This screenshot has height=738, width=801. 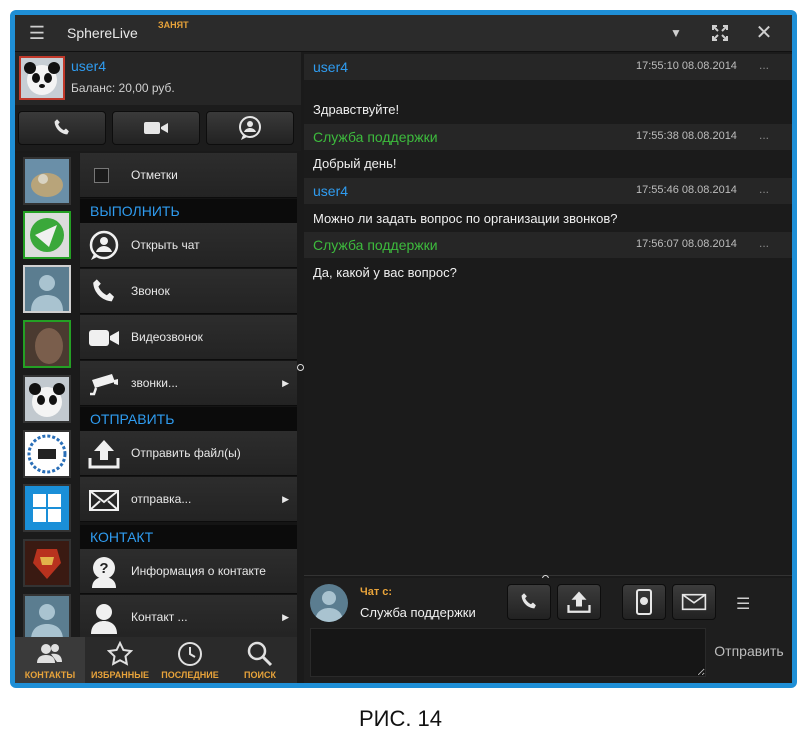 I want to click on message-text: Да, какой у вас вопрос?, so click(x=385, y=272).